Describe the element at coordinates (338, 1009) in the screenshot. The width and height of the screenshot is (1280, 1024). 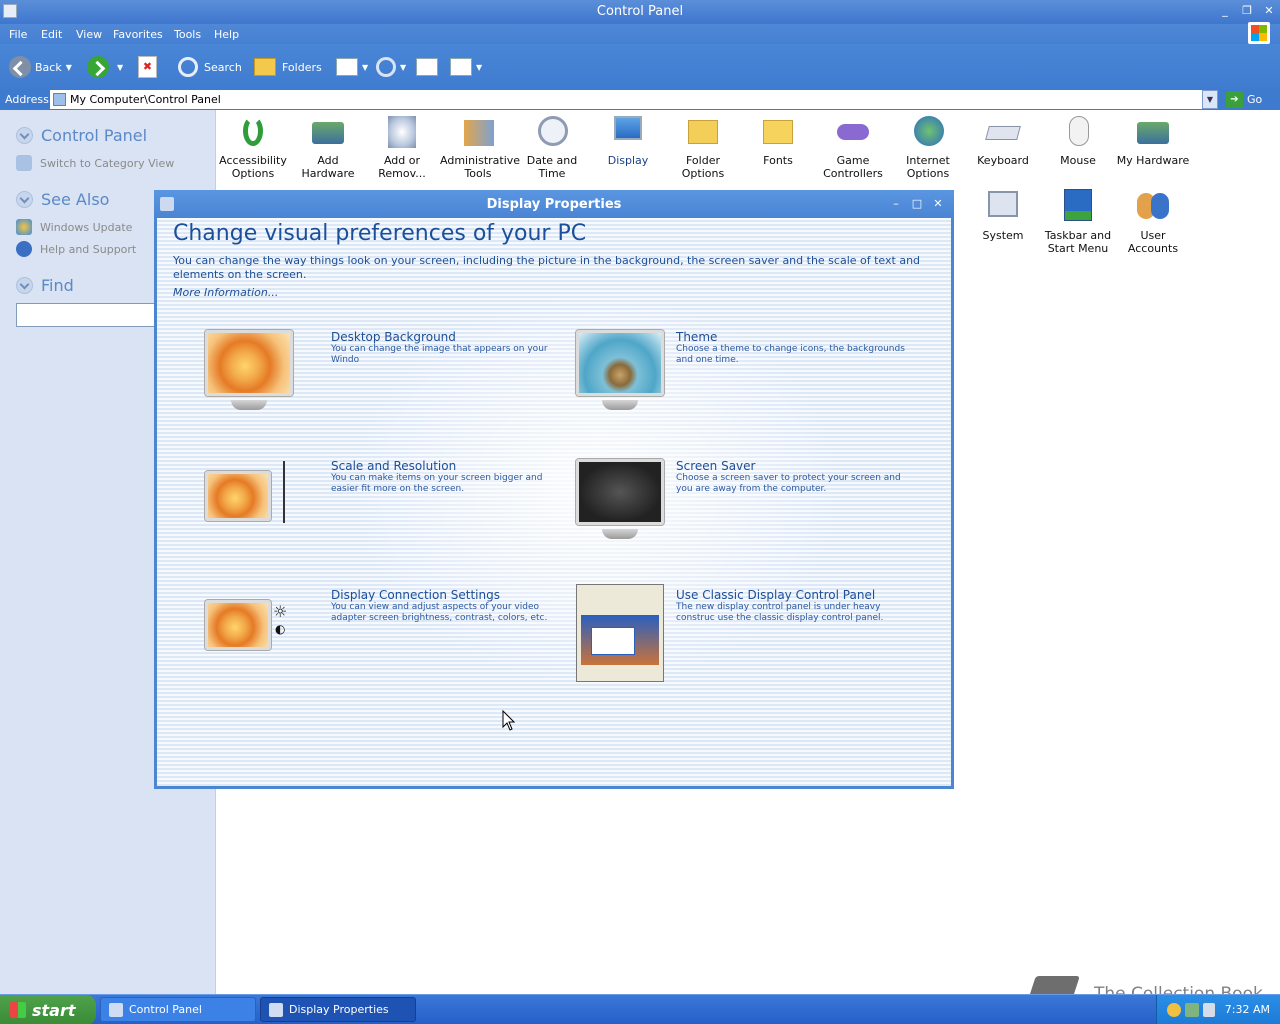
I see `taskbar-button-display-properties: Display Properties` at that location.